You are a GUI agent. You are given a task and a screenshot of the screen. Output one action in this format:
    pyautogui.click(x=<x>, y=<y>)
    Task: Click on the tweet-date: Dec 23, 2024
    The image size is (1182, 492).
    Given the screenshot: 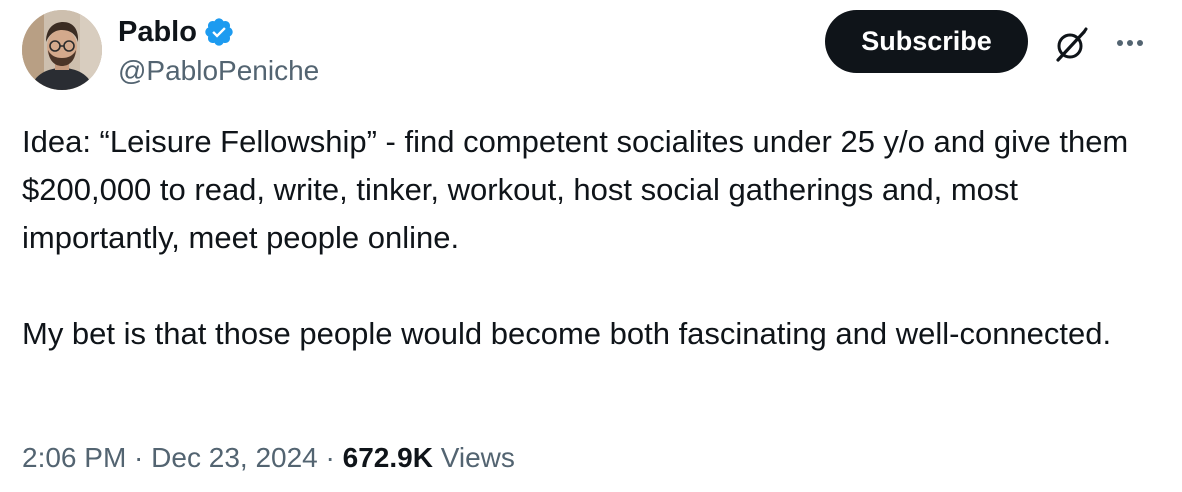 What is the action you would take?
    pyautogui.click(x=234, y=457)
    